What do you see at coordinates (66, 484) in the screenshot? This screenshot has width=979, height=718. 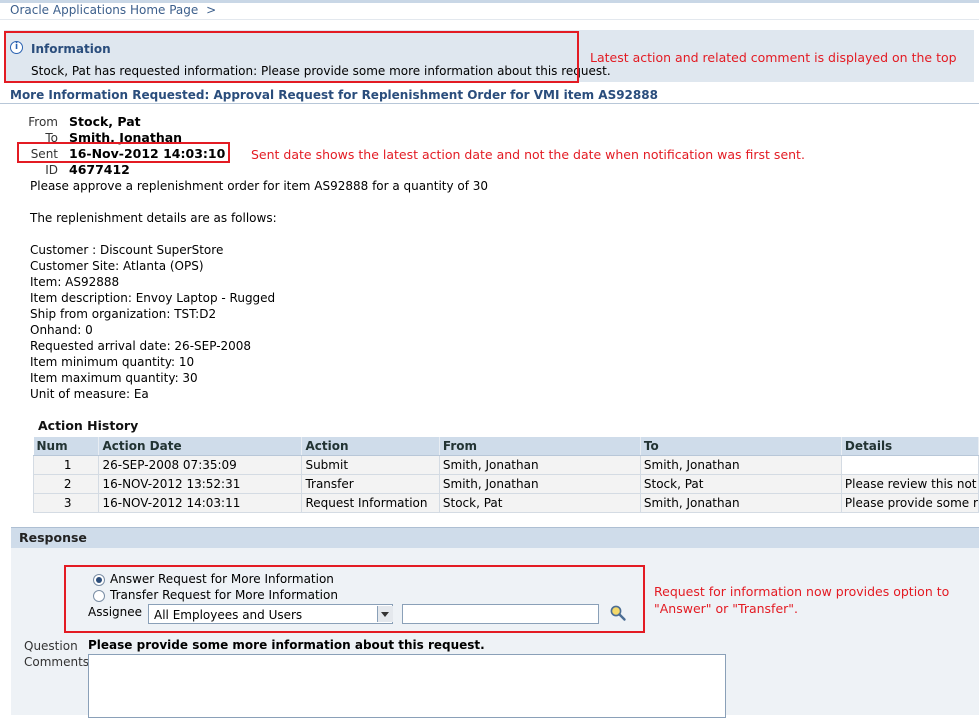 I see `cell-num: 2` at bounding box center [66, 484].